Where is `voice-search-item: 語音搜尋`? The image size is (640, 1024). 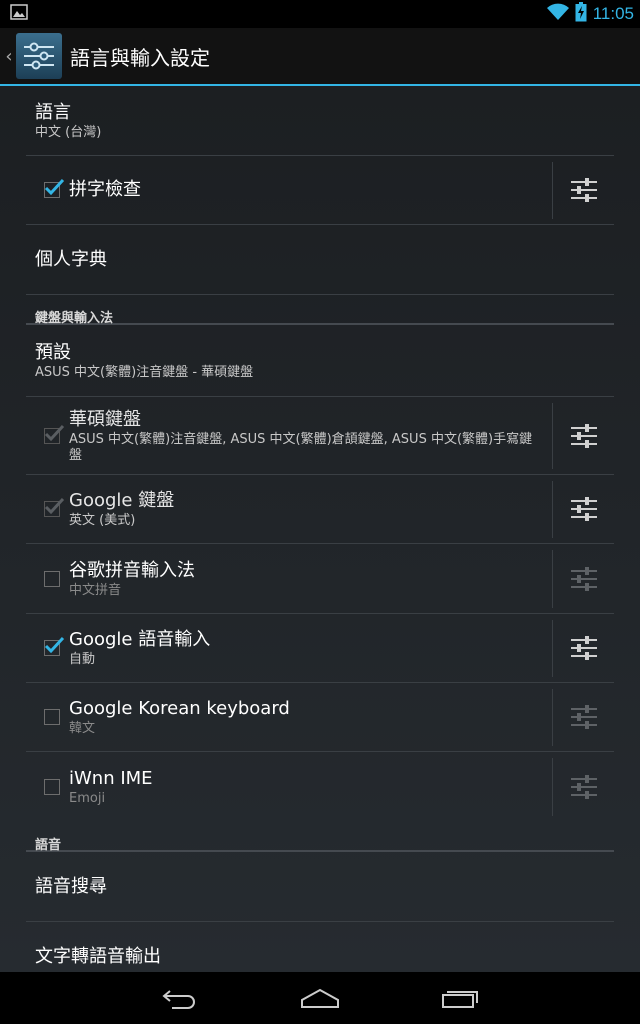 voice-search-item: 語音搜尋 is located at coordinates (320, 887).